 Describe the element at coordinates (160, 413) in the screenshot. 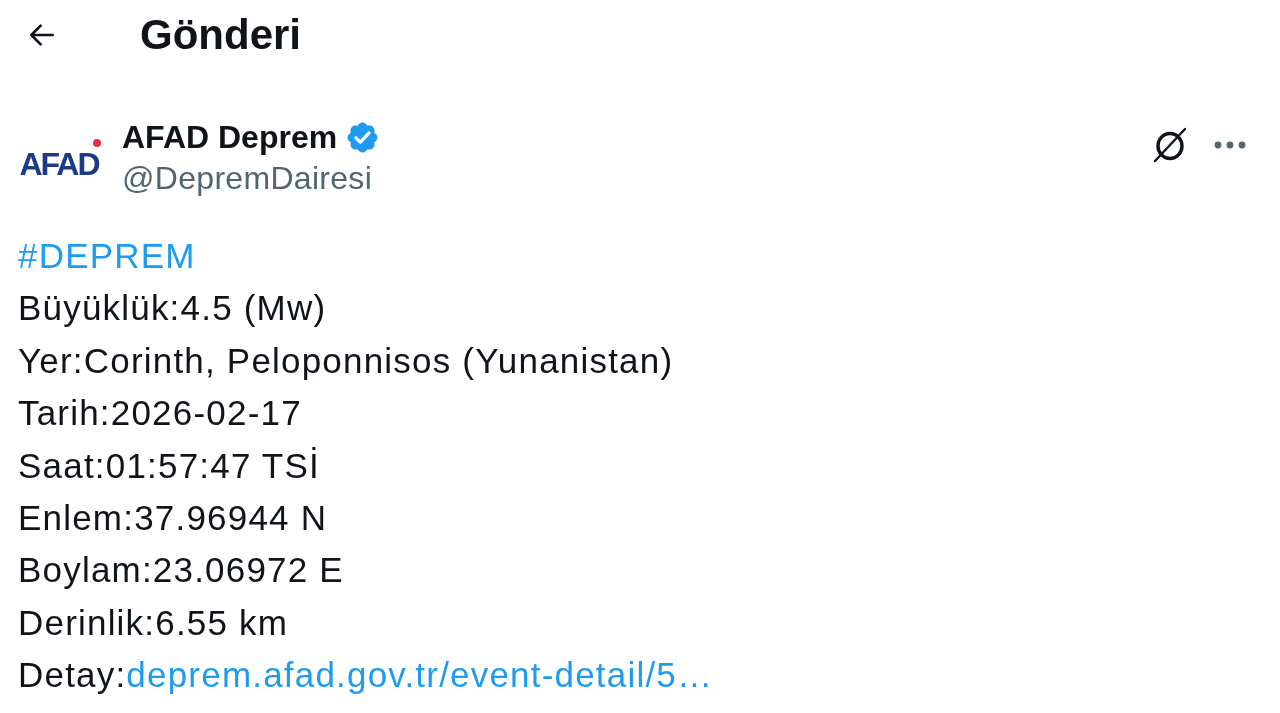

I see `post-text-line: Tarih:2026-02-17` at that location.